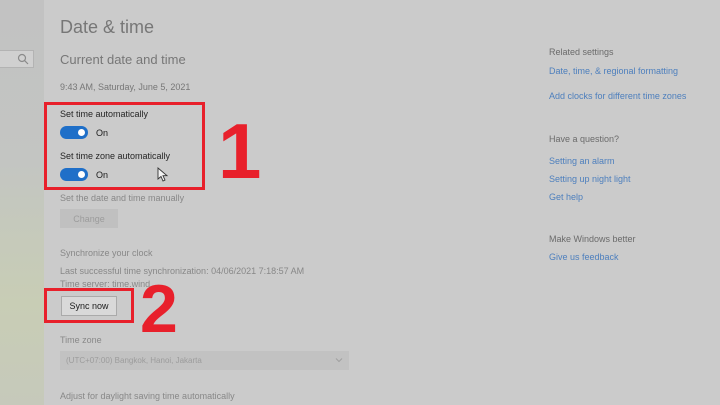  I want to click on question-heading: Have a question?, so click(584, 139).